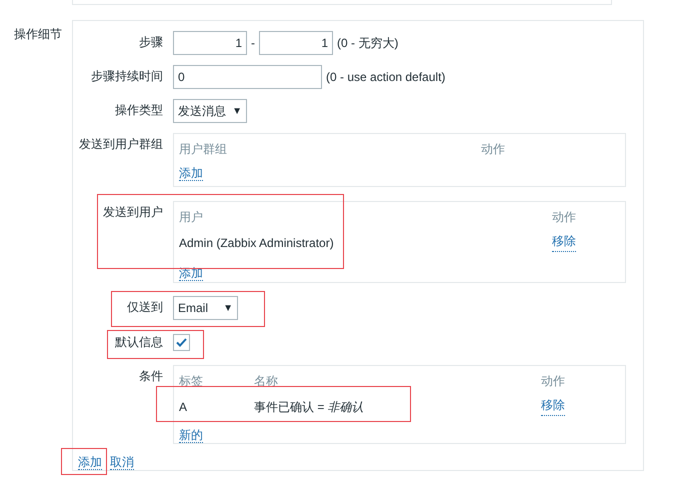  What do you see at coordinates (309, 407) in the screenshot?
I see `condition-name: 事件已确认 = 非确认` at bounding box center [309, 407].